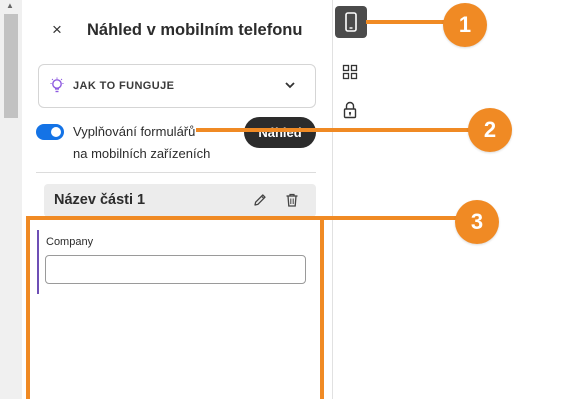 The height and width of the screenshot is (399, 587). What do you see at coordinates (322, 307) in the screenshot?
I see `annotation-3-box-right` at bounding box center [322, 307].